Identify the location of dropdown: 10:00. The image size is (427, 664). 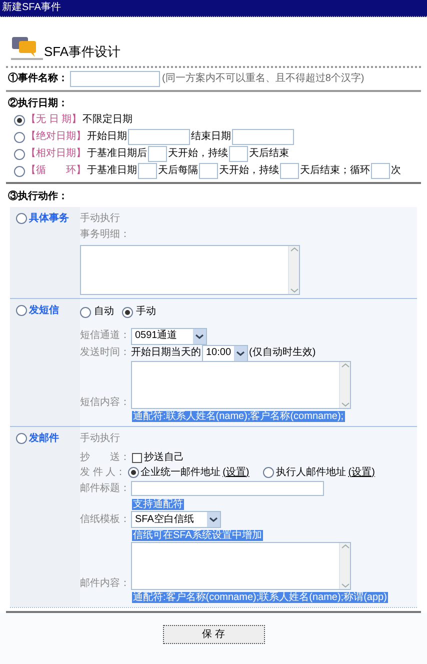
(225, 353).